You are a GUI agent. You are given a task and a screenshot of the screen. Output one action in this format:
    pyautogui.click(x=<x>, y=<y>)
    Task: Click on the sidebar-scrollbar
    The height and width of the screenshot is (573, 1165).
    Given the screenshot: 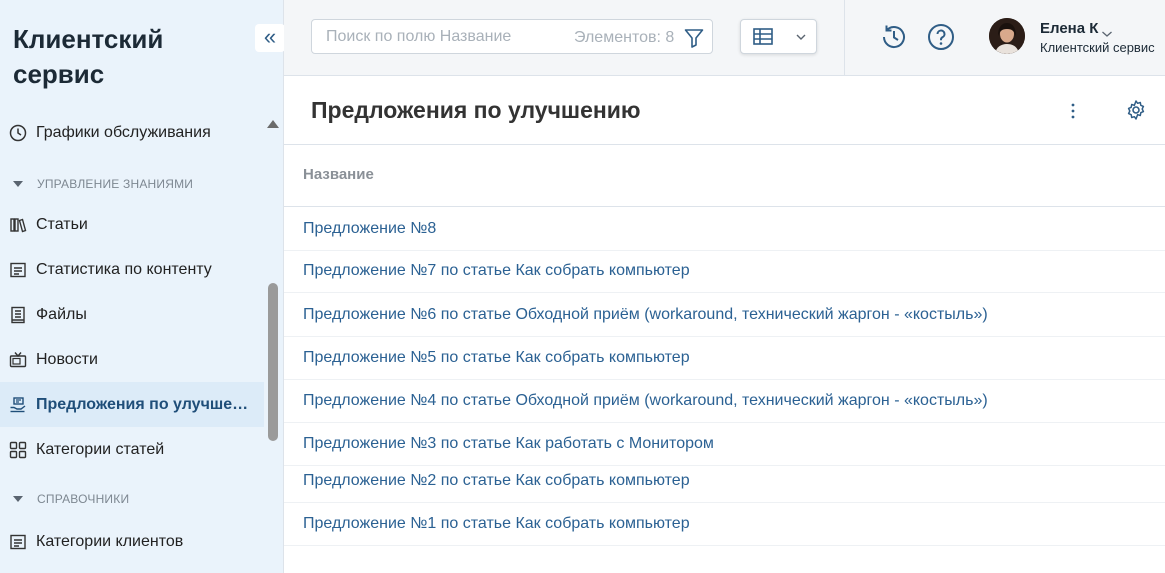 What is the action you would take?
    pyautogui.click(x=273, y=342)
    